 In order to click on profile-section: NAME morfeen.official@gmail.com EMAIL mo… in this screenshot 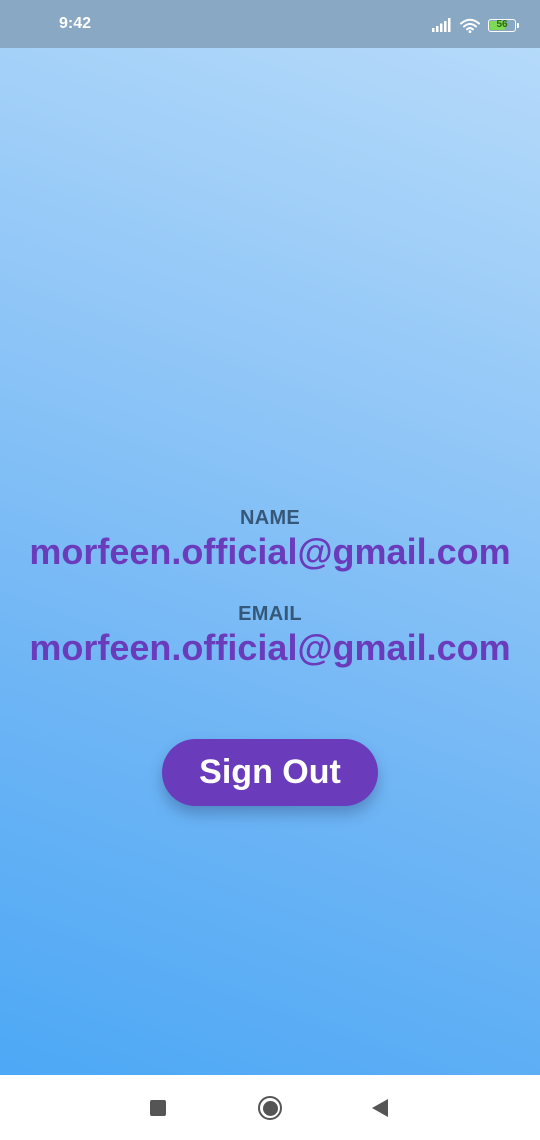, I will do `click(270, 587)`.